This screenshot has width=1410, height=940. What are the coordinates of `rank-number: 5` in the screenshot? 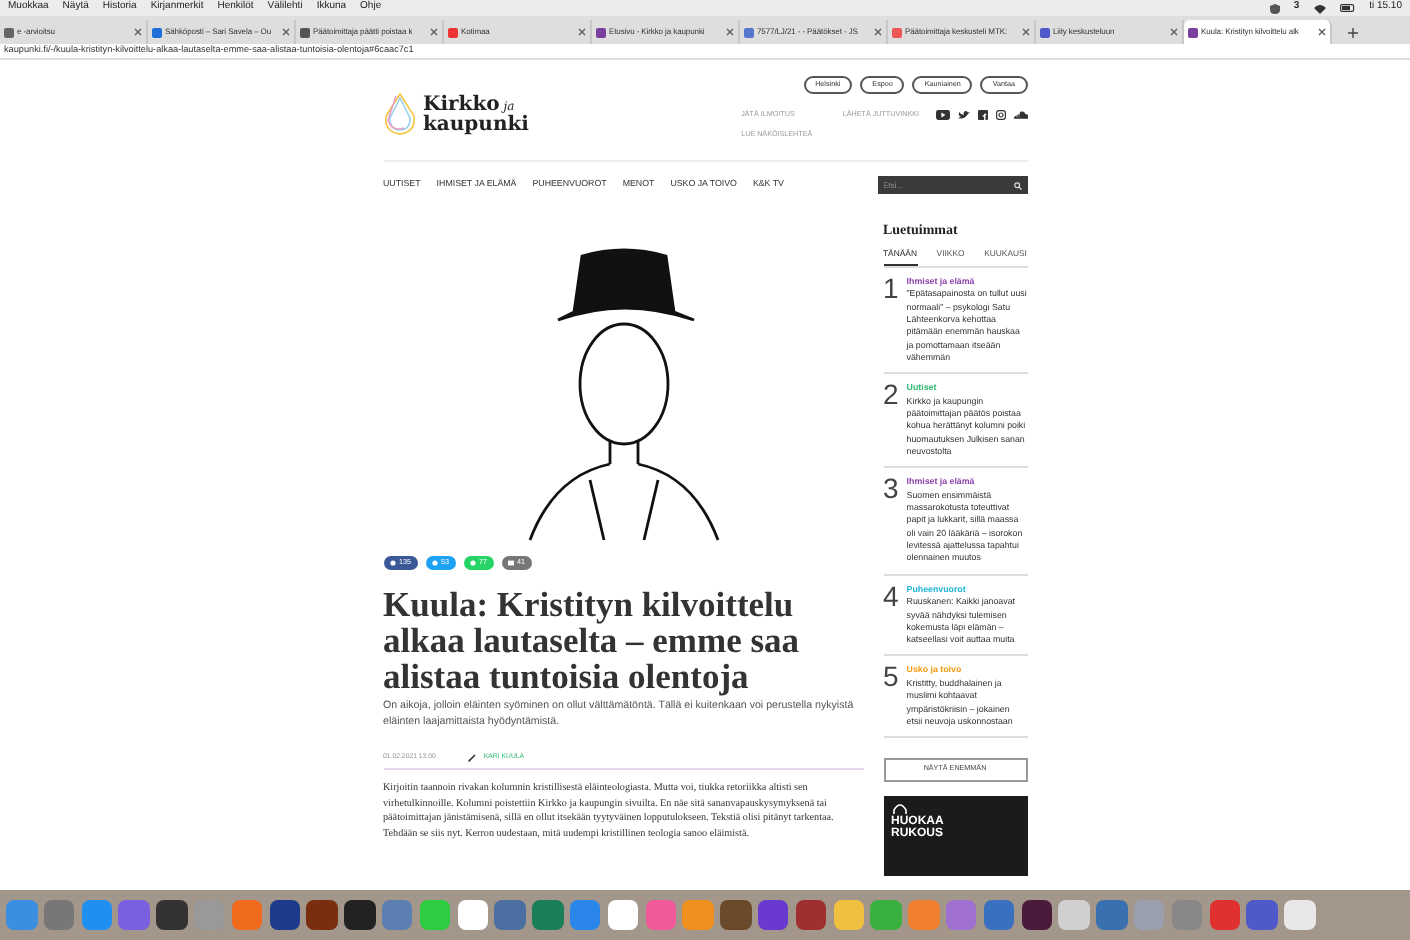 It's located at (891, 680).